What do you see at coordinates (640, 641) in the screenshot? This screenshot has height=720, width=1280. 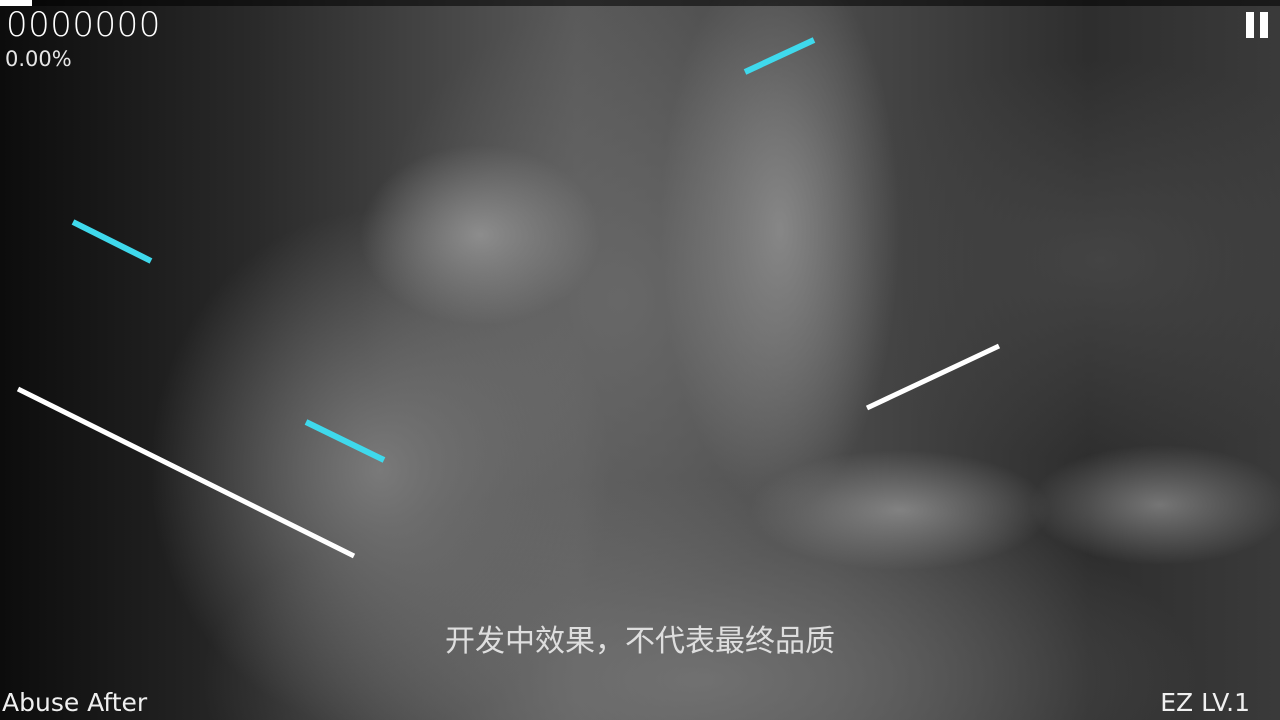 I see `dev-watermark: 开发中效果，不代表最终品质` at bounding box center [640, 641].